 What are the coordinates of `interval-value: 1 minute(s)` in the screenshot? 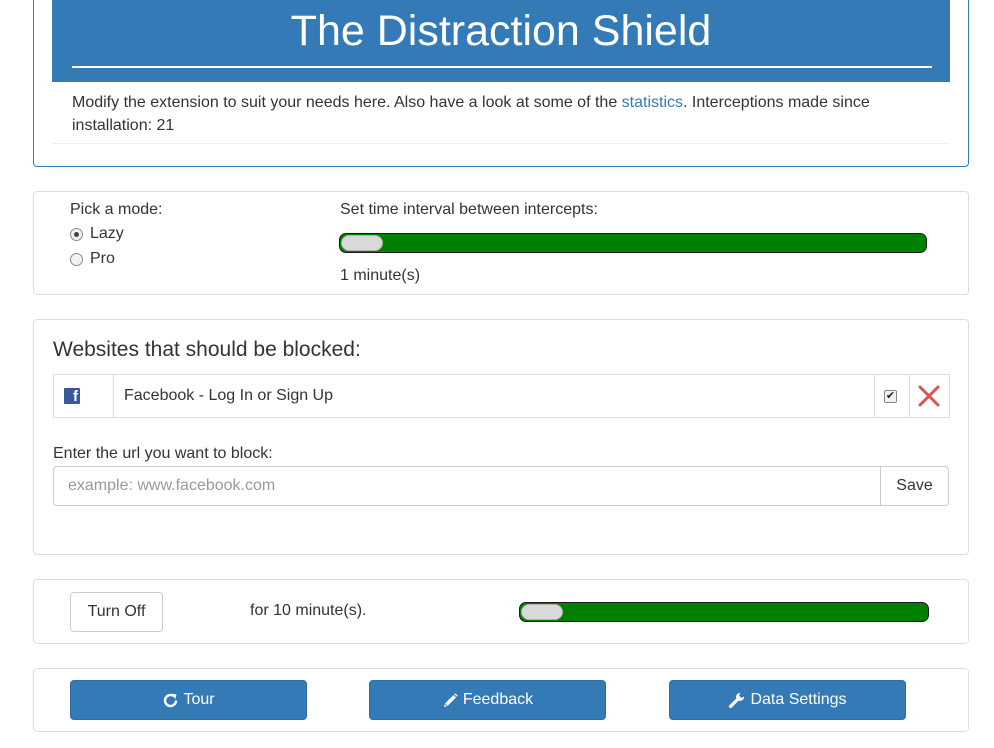 It's located at (380, 275).